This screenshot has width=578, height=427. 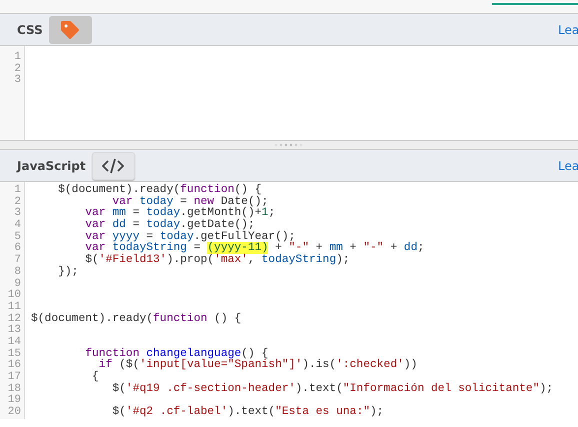 I want to click on code-line: $('#q19 .cf-section-header').text("Información del solicitante");, so click(x=332, y=388).